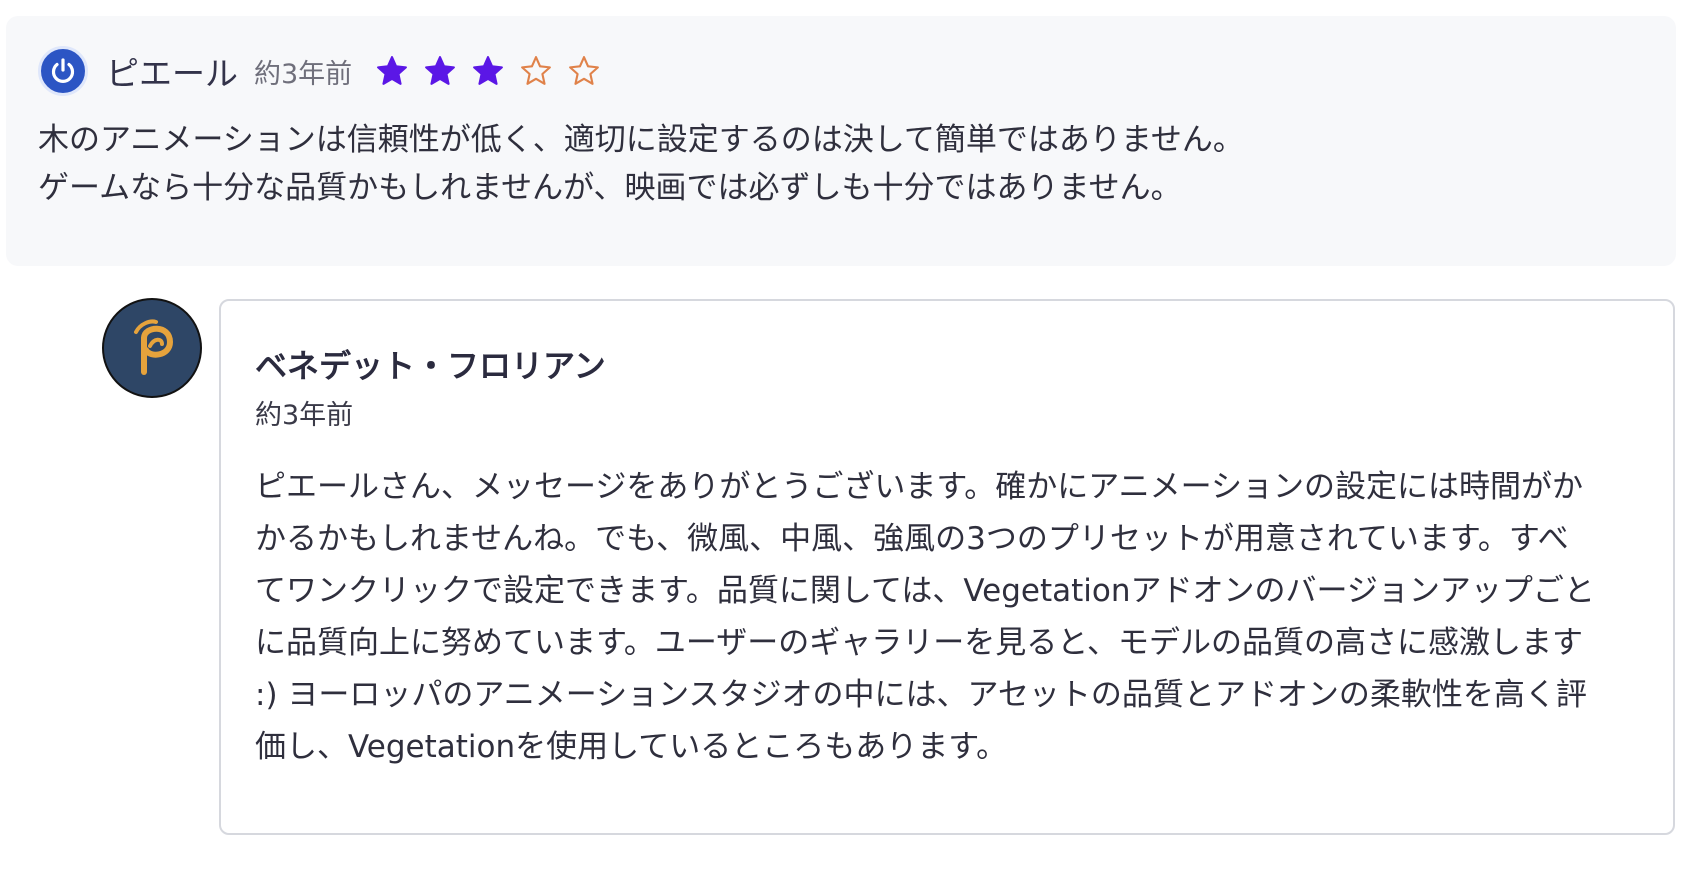 Image resolution: width=1686 pixels, height=872 pixels. Describe the element at coordinates (631, 747) in the screenshot. I see `reply-text-line: 価し、Vegetationを使用しているところもあります。` at that location.